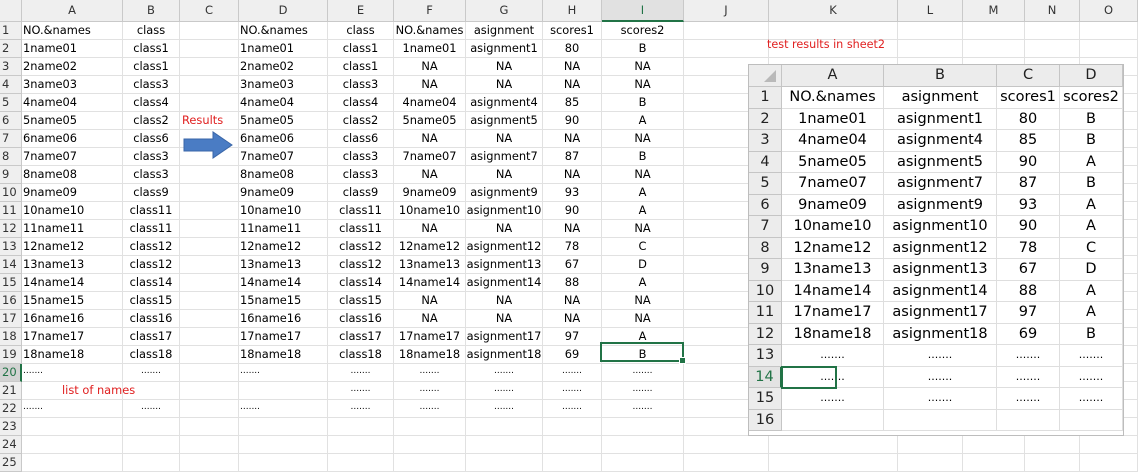 This screenshot has height=472, width=1138. I want to click on fill-handle, so click(682, 360).